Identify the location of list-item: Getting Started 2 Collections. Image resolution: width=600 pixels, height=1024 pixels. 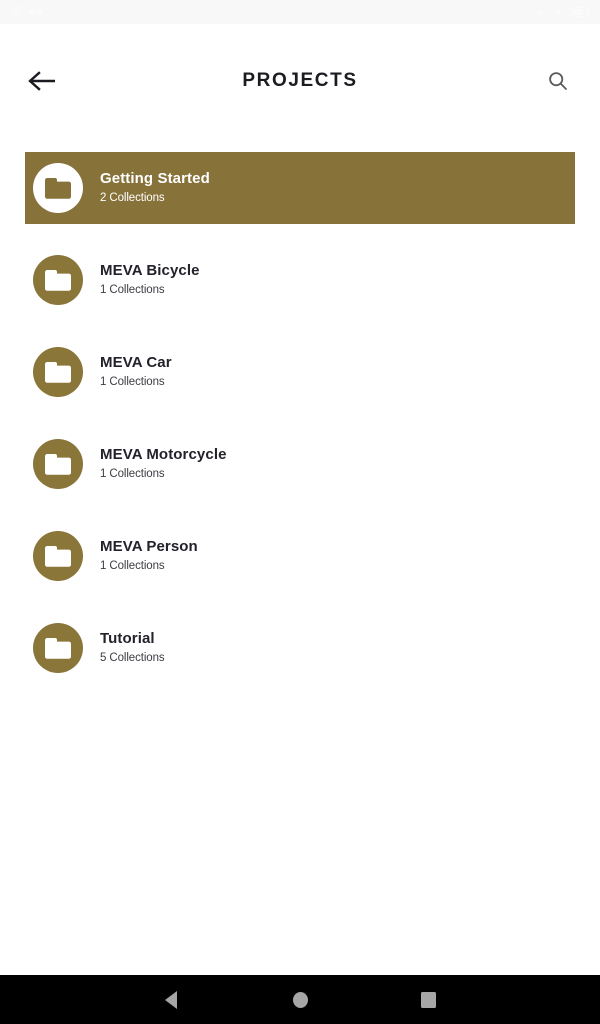
(300, 188).